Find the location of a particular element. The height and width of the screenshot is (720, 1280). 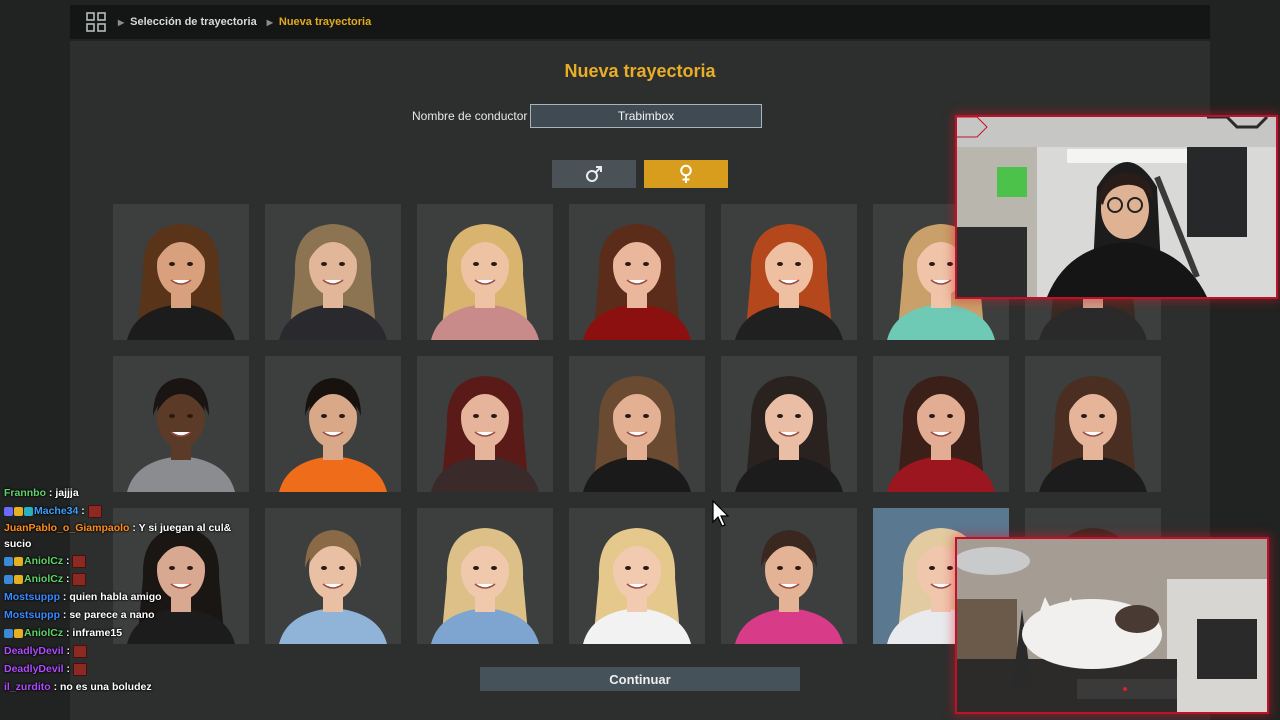

chat-text: no es una boludez is located at coordinates (106, 687).